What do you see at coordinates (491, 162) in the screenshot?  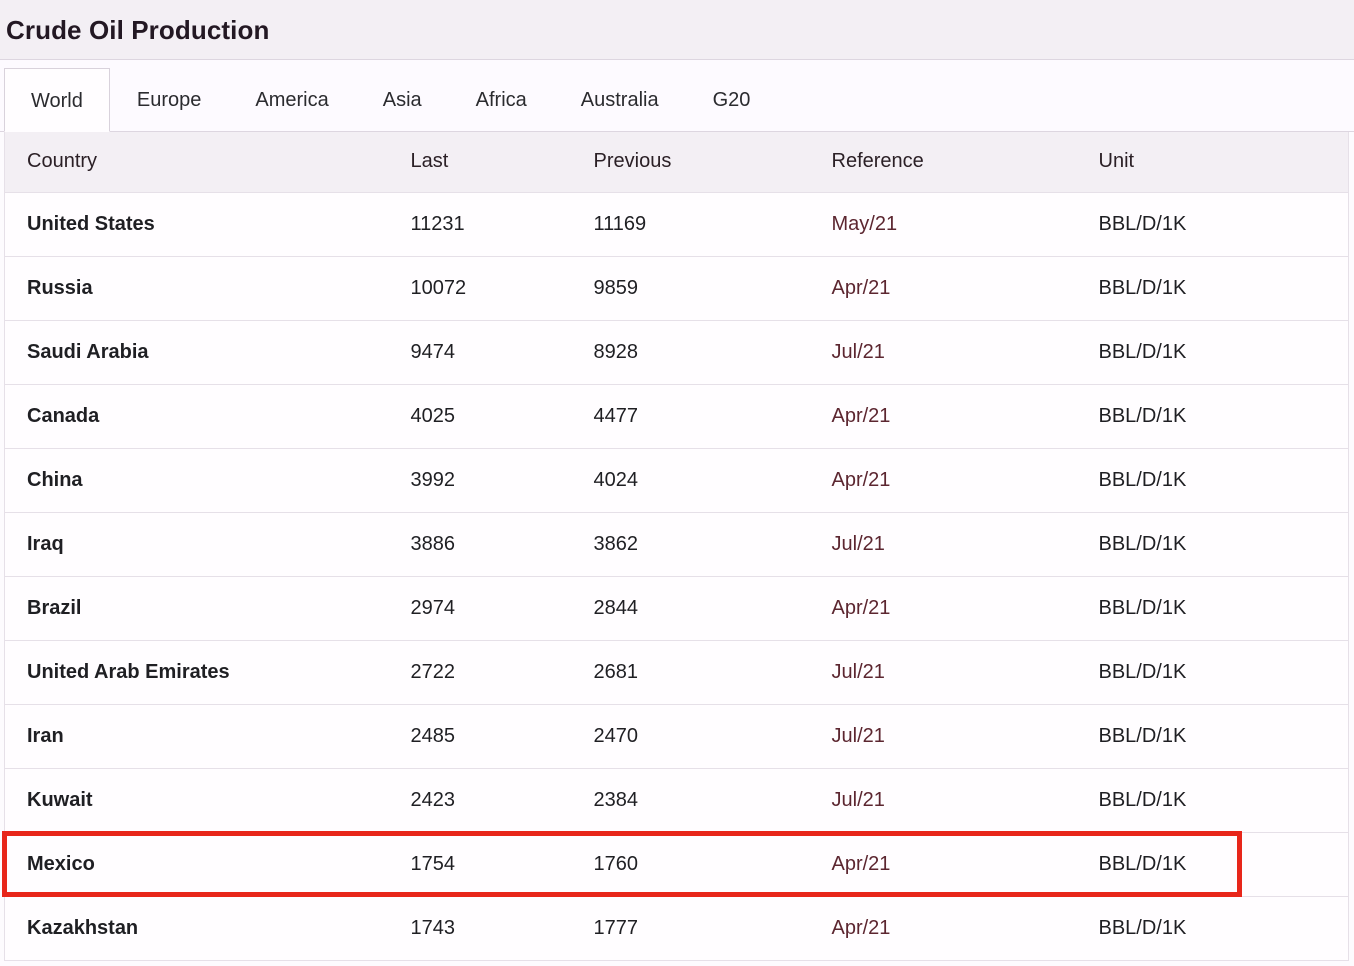 I see `column-header-last: Last` at bounding box center [491, 162].